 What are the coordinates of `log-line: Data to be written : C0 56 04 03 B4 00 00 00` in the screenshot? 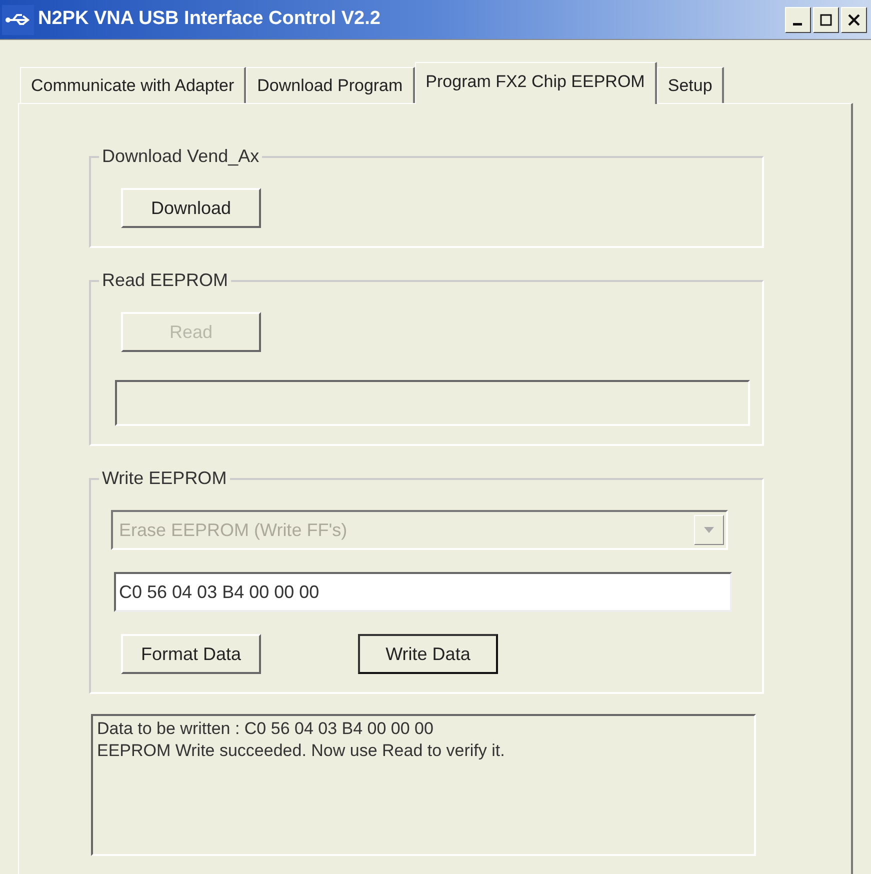 It's located at (265, 729).